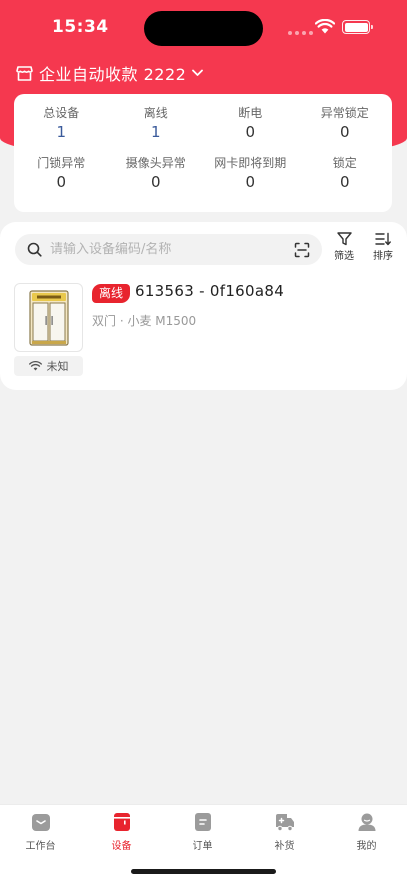 This screenshot has width=407, height=883. Describe the element at coordinates (80, 27) in the screenshot. I see `status-time: 15:34` at that location.